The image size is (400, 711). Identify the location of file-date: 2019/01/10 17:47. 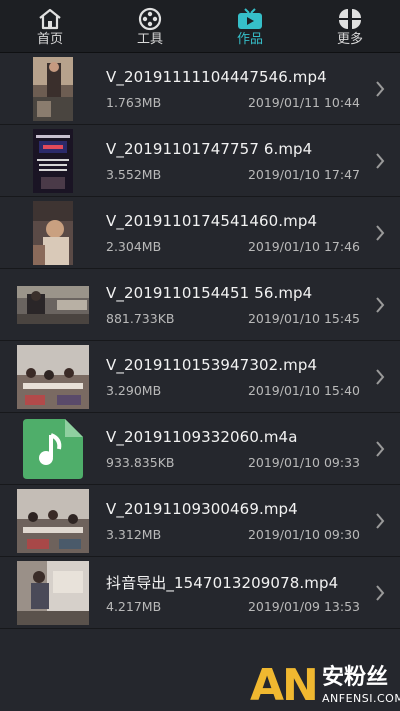
(303, 174).